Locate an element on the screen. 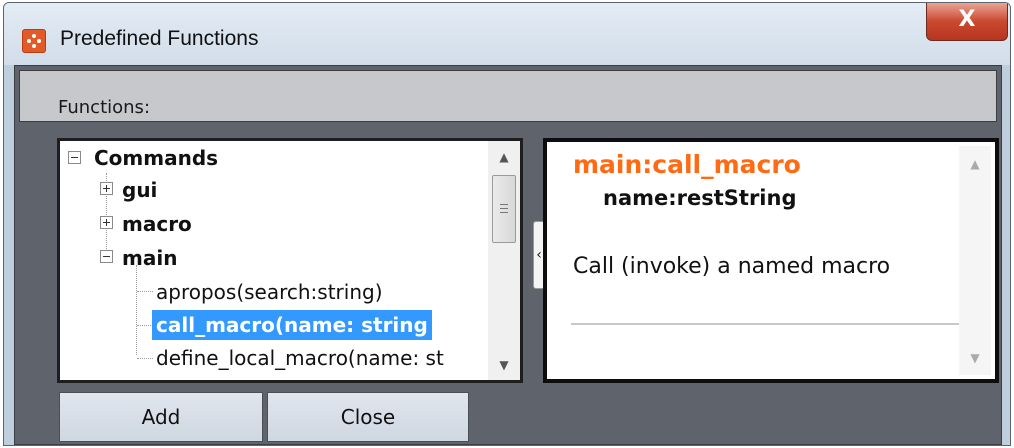 This screenshot has height=448, width=1014. functions-header: Functions: is located at coordinates (508, 96).